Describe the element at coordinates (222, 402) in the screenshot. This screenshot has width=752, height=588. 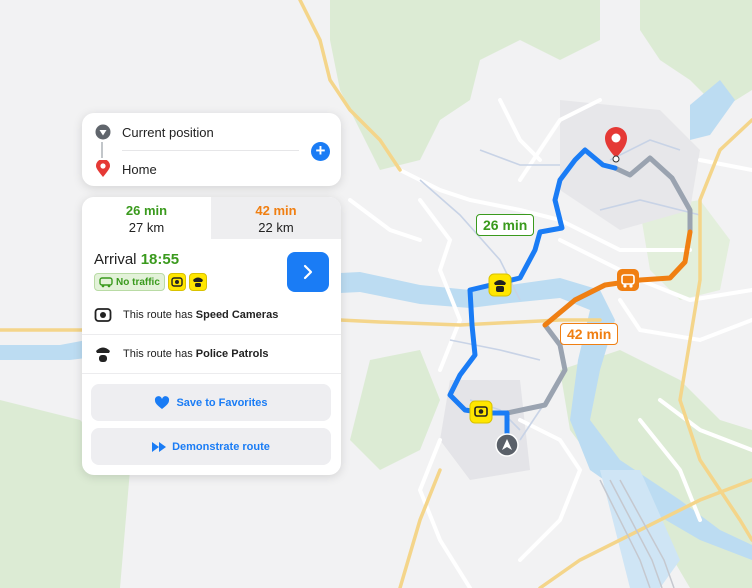
I see `save-to-favorites-label: Save to Favorites` at that location.